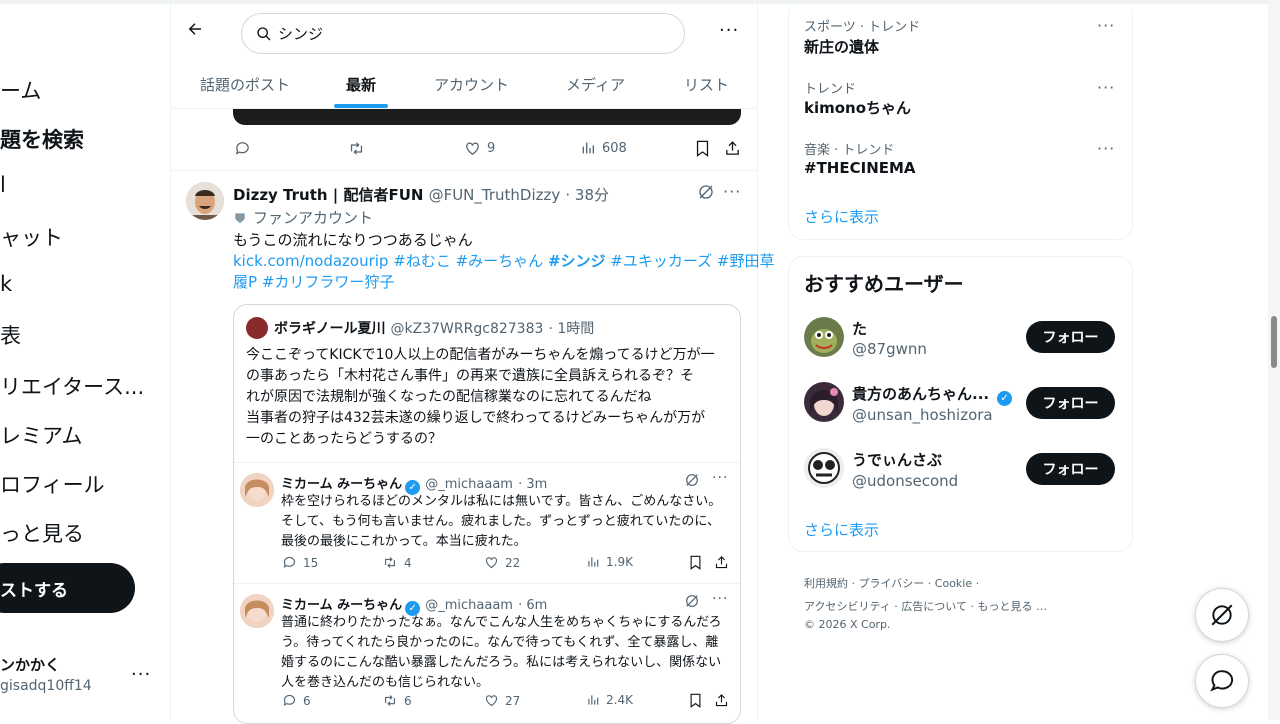 The image size is (1280, 724). I want to click on account-name: ンかかく, so click(30, 664).